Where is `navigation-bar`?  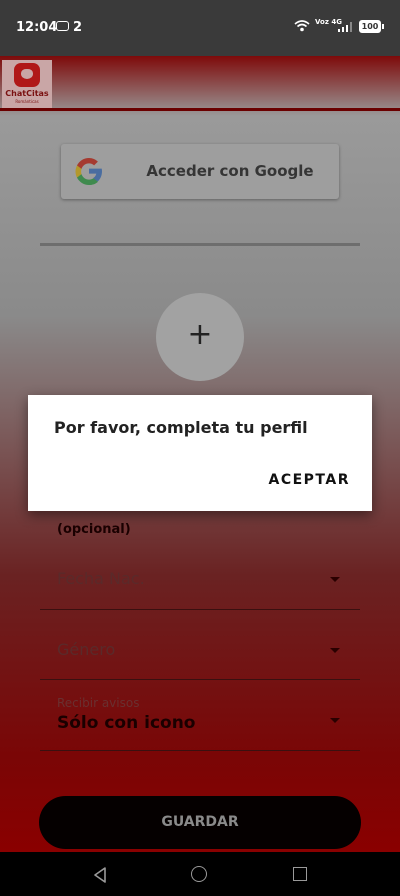 navigation-bar is located at coordinates (200, 874).